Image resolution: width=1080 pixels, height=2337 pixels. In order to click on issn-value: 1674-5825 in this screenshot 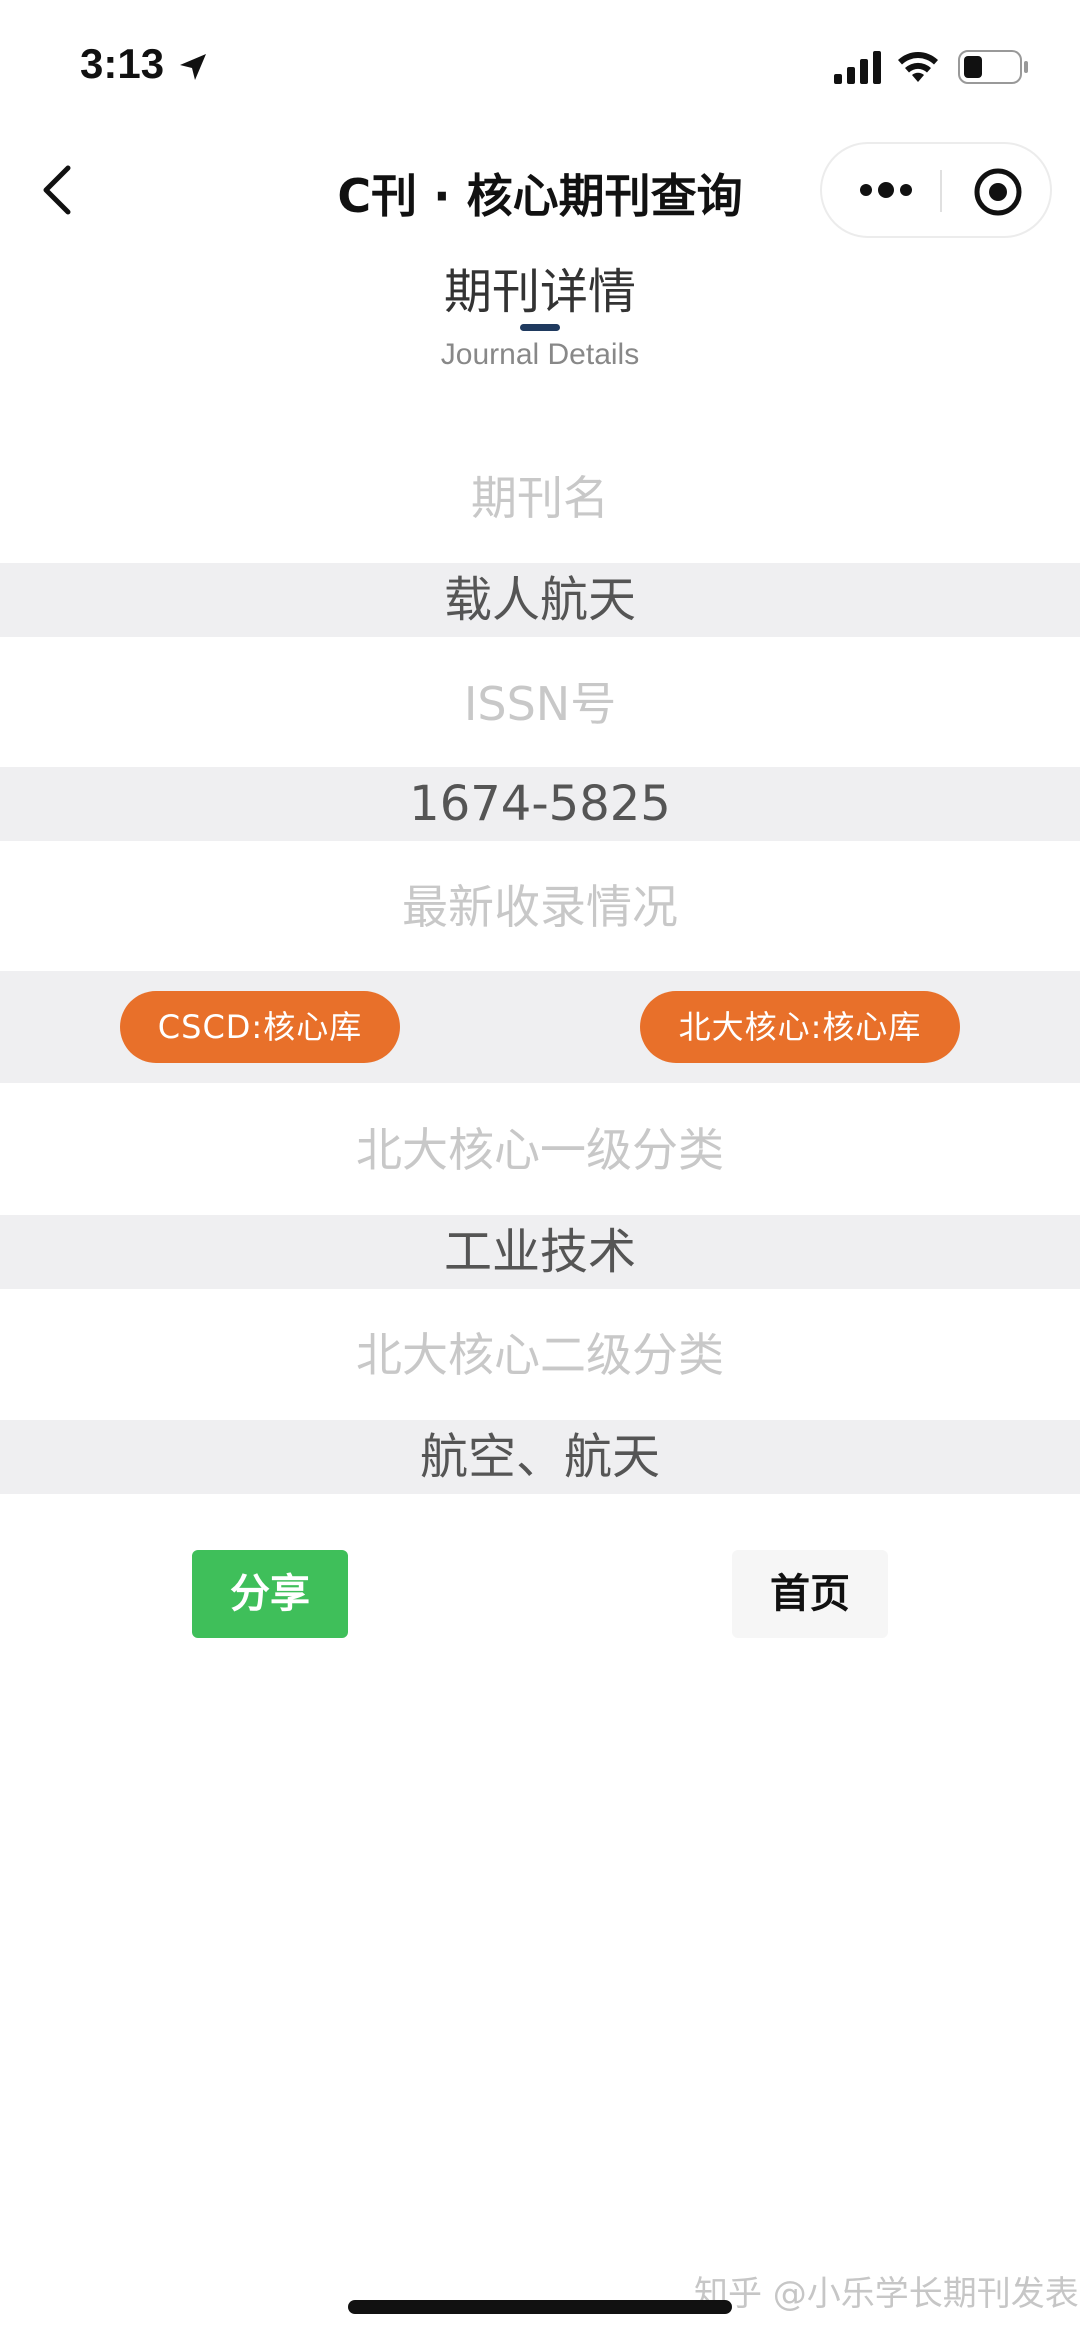, I will do `click(540, 804)`.